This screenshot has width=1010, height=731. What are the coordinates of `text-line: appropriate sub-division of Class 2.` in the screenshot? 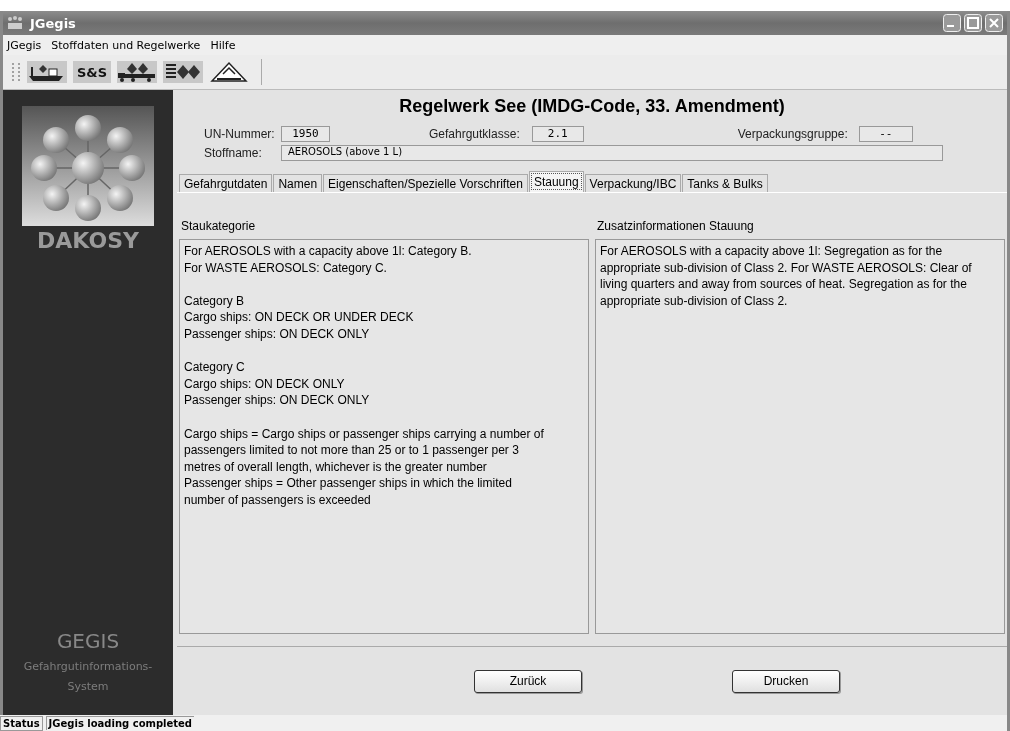 It's located at (694, 301).